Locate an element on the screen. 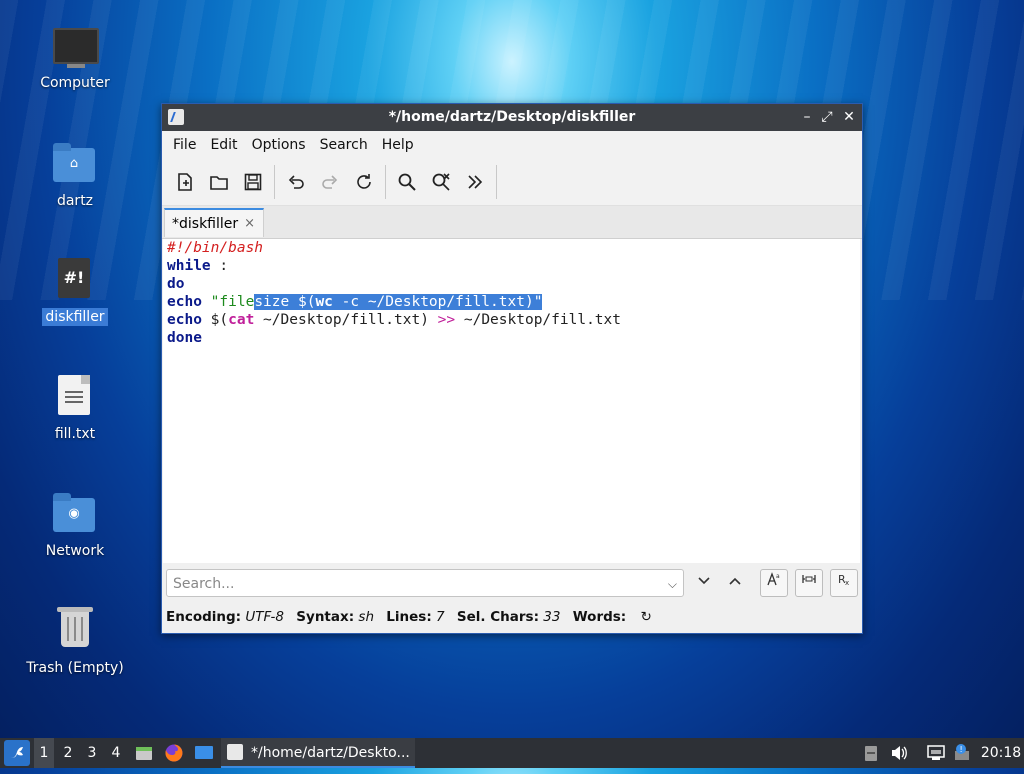 The width and height of the screenshot is (1024, 774). find-previous-button is located at coordinates (735, 583).